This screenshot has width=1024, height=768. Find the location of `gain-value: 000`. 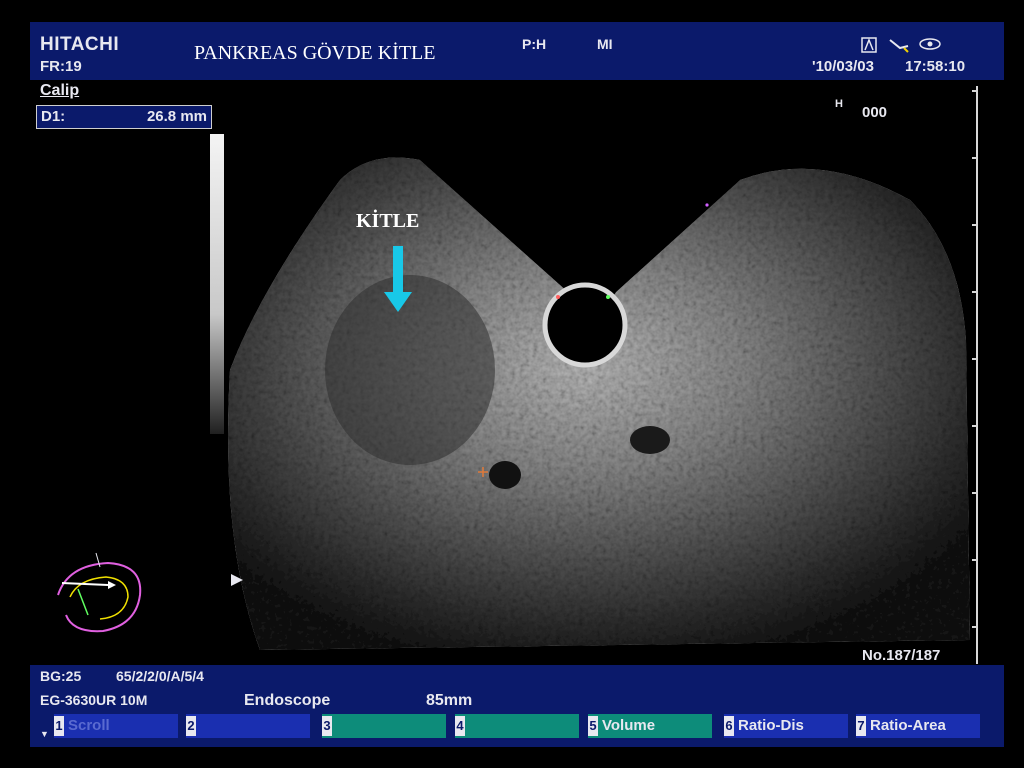

gain-value: 000 is located at coordinates (875, 112).